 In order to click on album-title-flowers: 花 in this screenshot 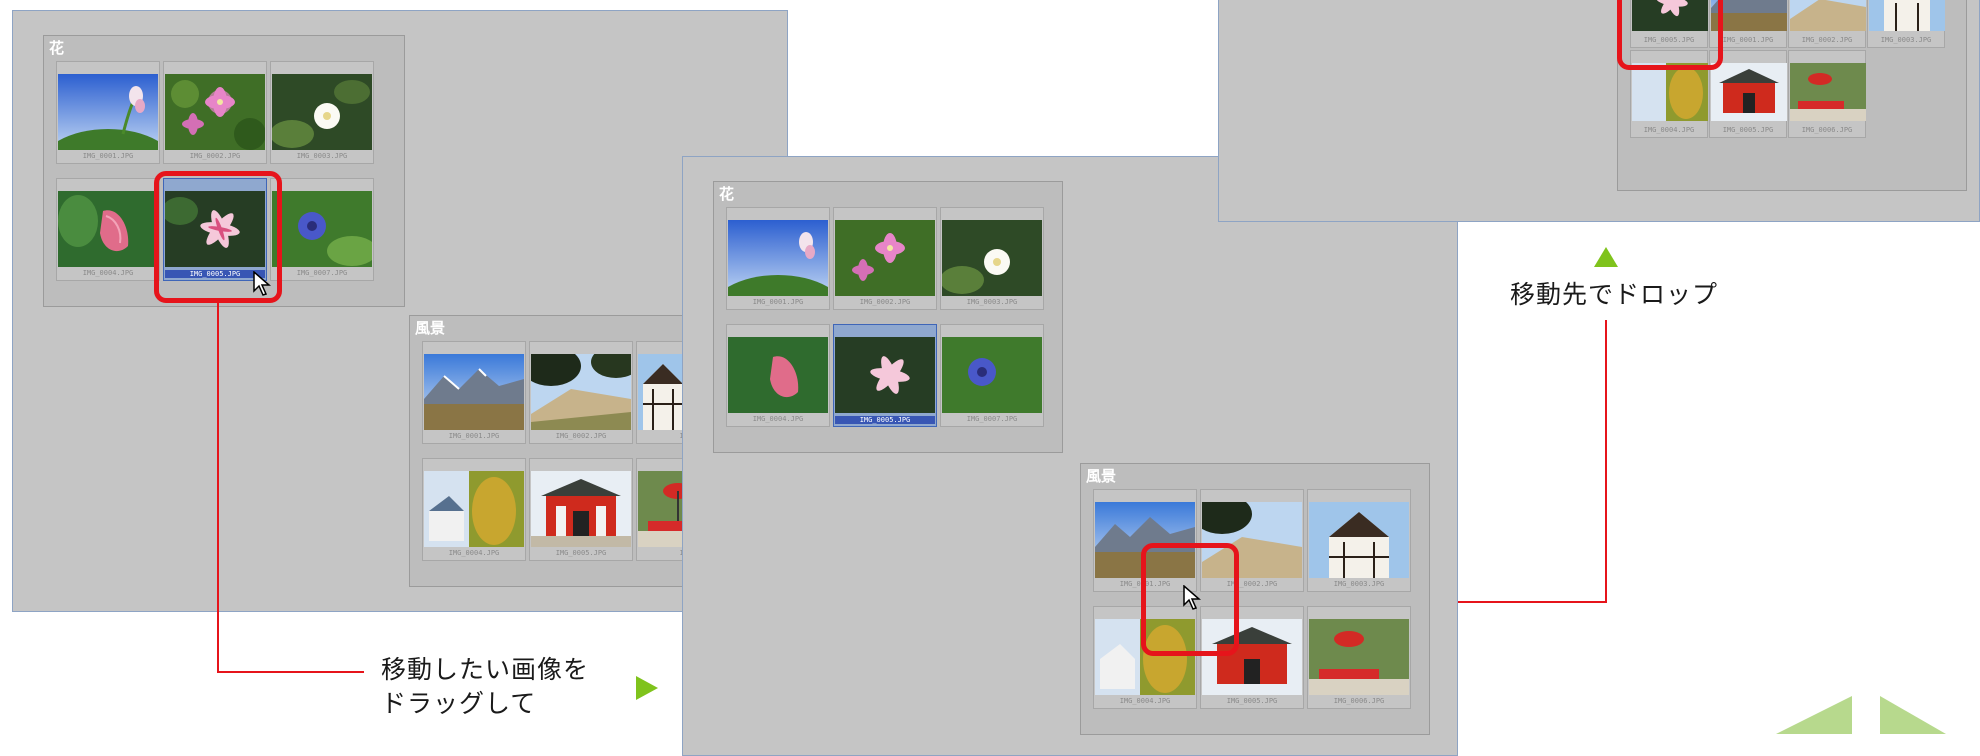, I will do `click(727, 194)`.